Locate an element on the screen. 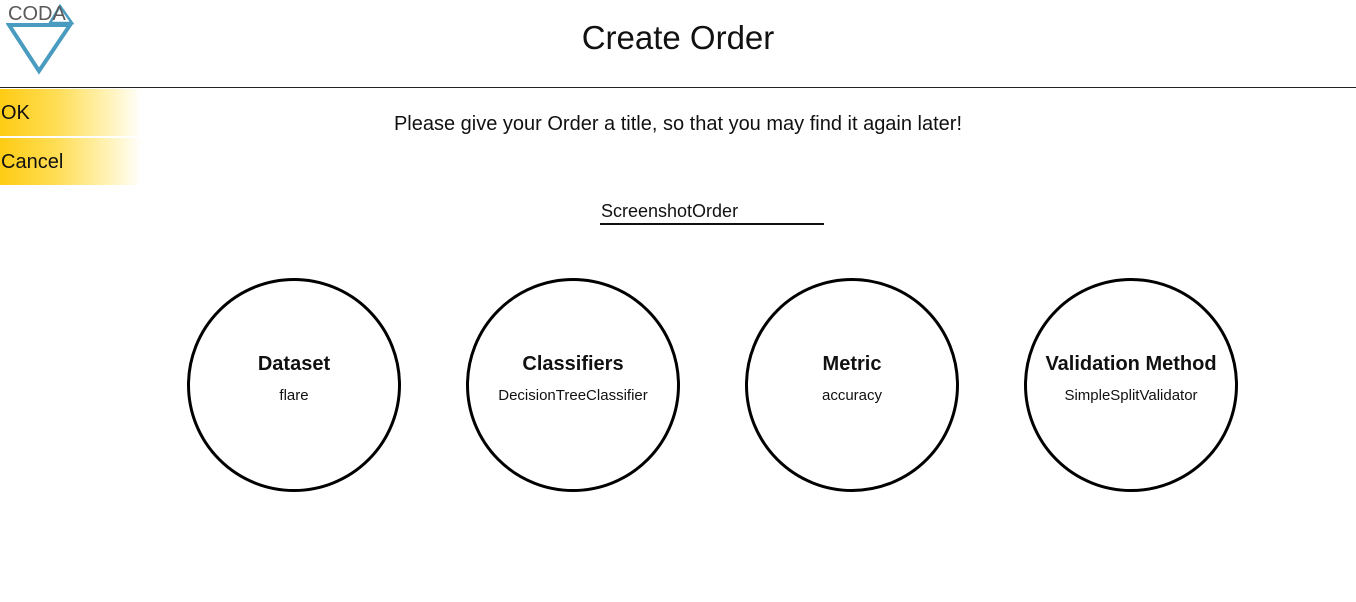 The height and width of the screenshot is (602, 1356). classifiers-value: DecisionTreeClassifier is located at coordinates (573, 395).